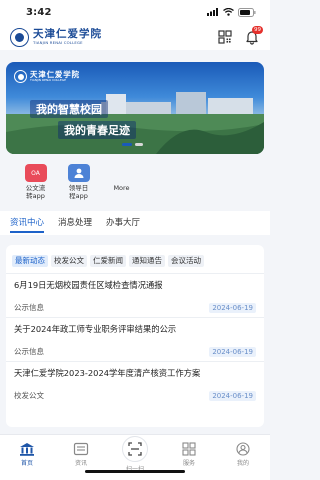  What do you see at coordinates (75, 223) in the screenshot?
I see `tab-message-processing: 消息处理` at bounding box center [75, 223].